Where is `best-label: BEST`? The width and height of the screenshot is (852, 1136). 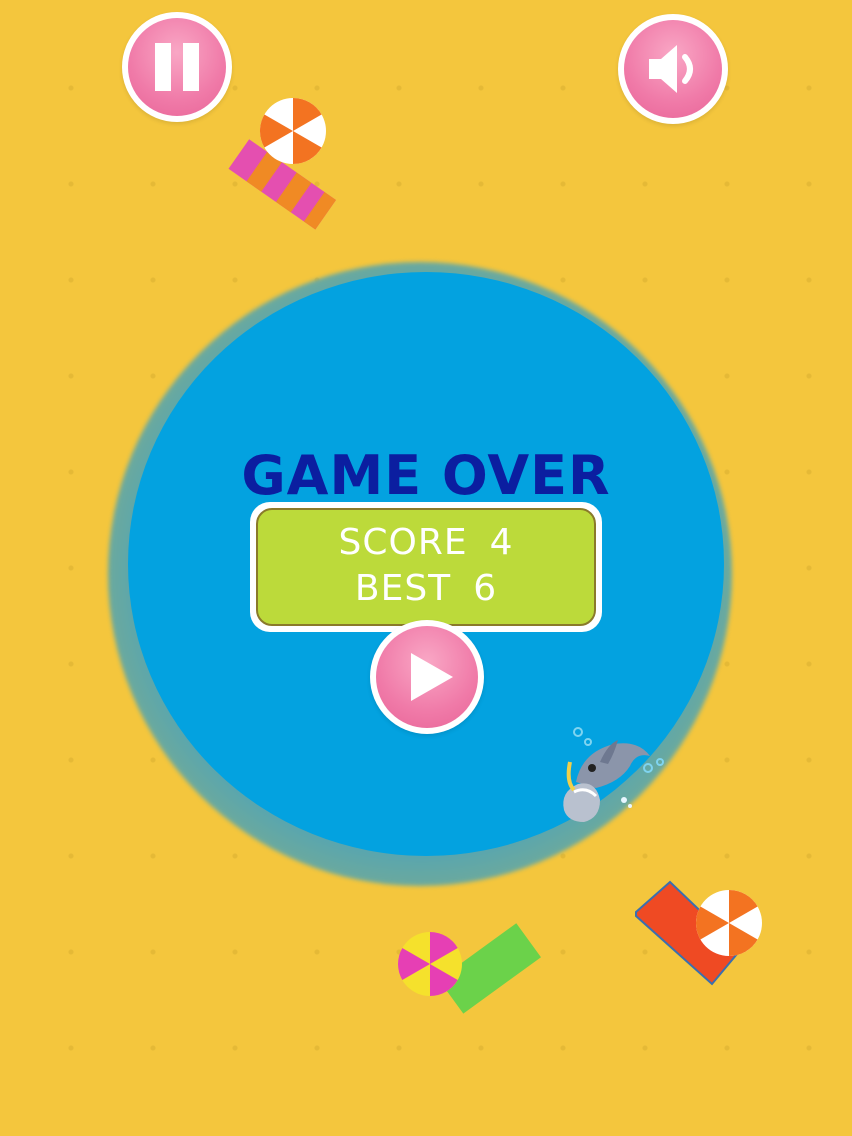 best-label: BEST is located at coordinates (403, 588).